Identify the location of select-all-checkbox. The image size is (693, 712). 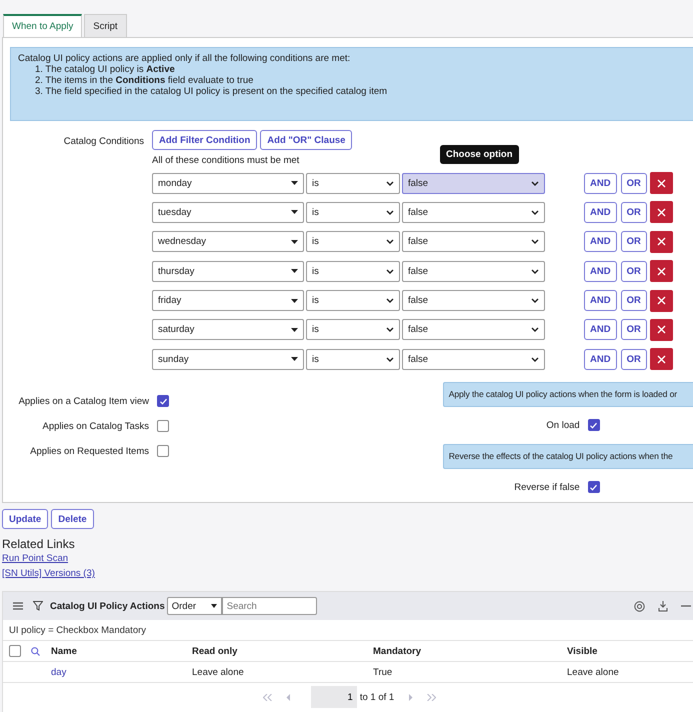
(15, 651).